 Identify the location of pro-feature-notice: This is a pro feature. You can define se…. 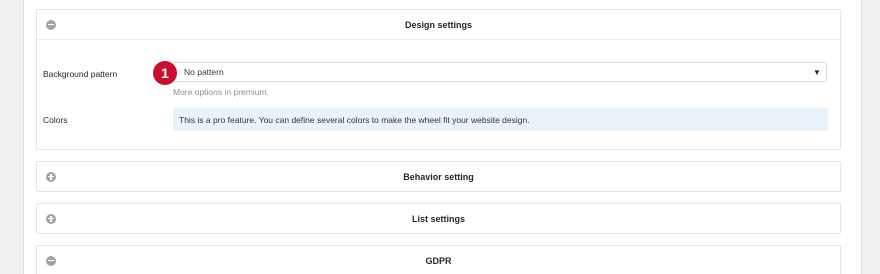
(500, 119).